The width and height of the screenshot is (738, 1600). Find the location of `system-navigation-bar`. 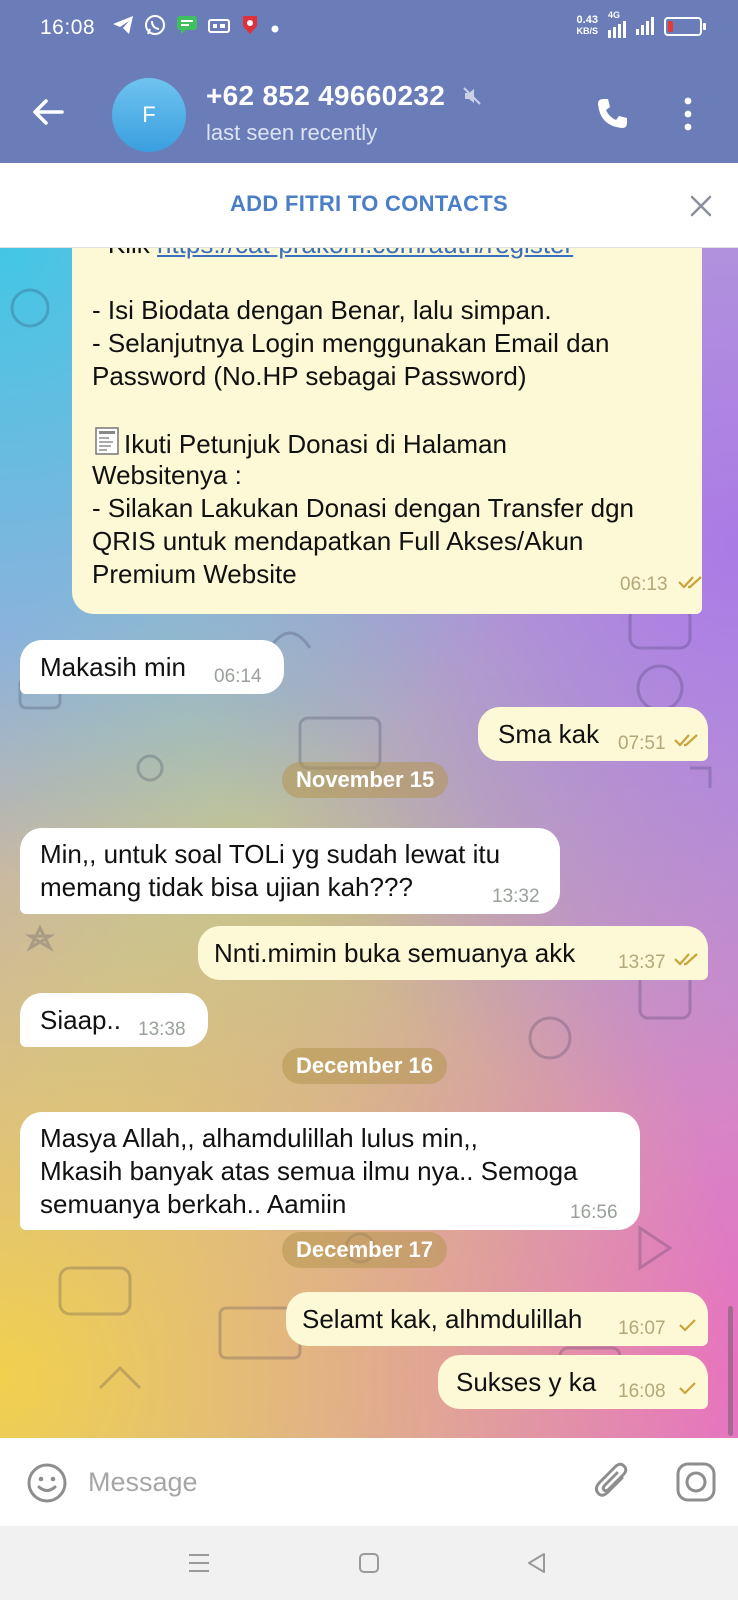

system-navigation-bar is located at coordinates (369, 1563).